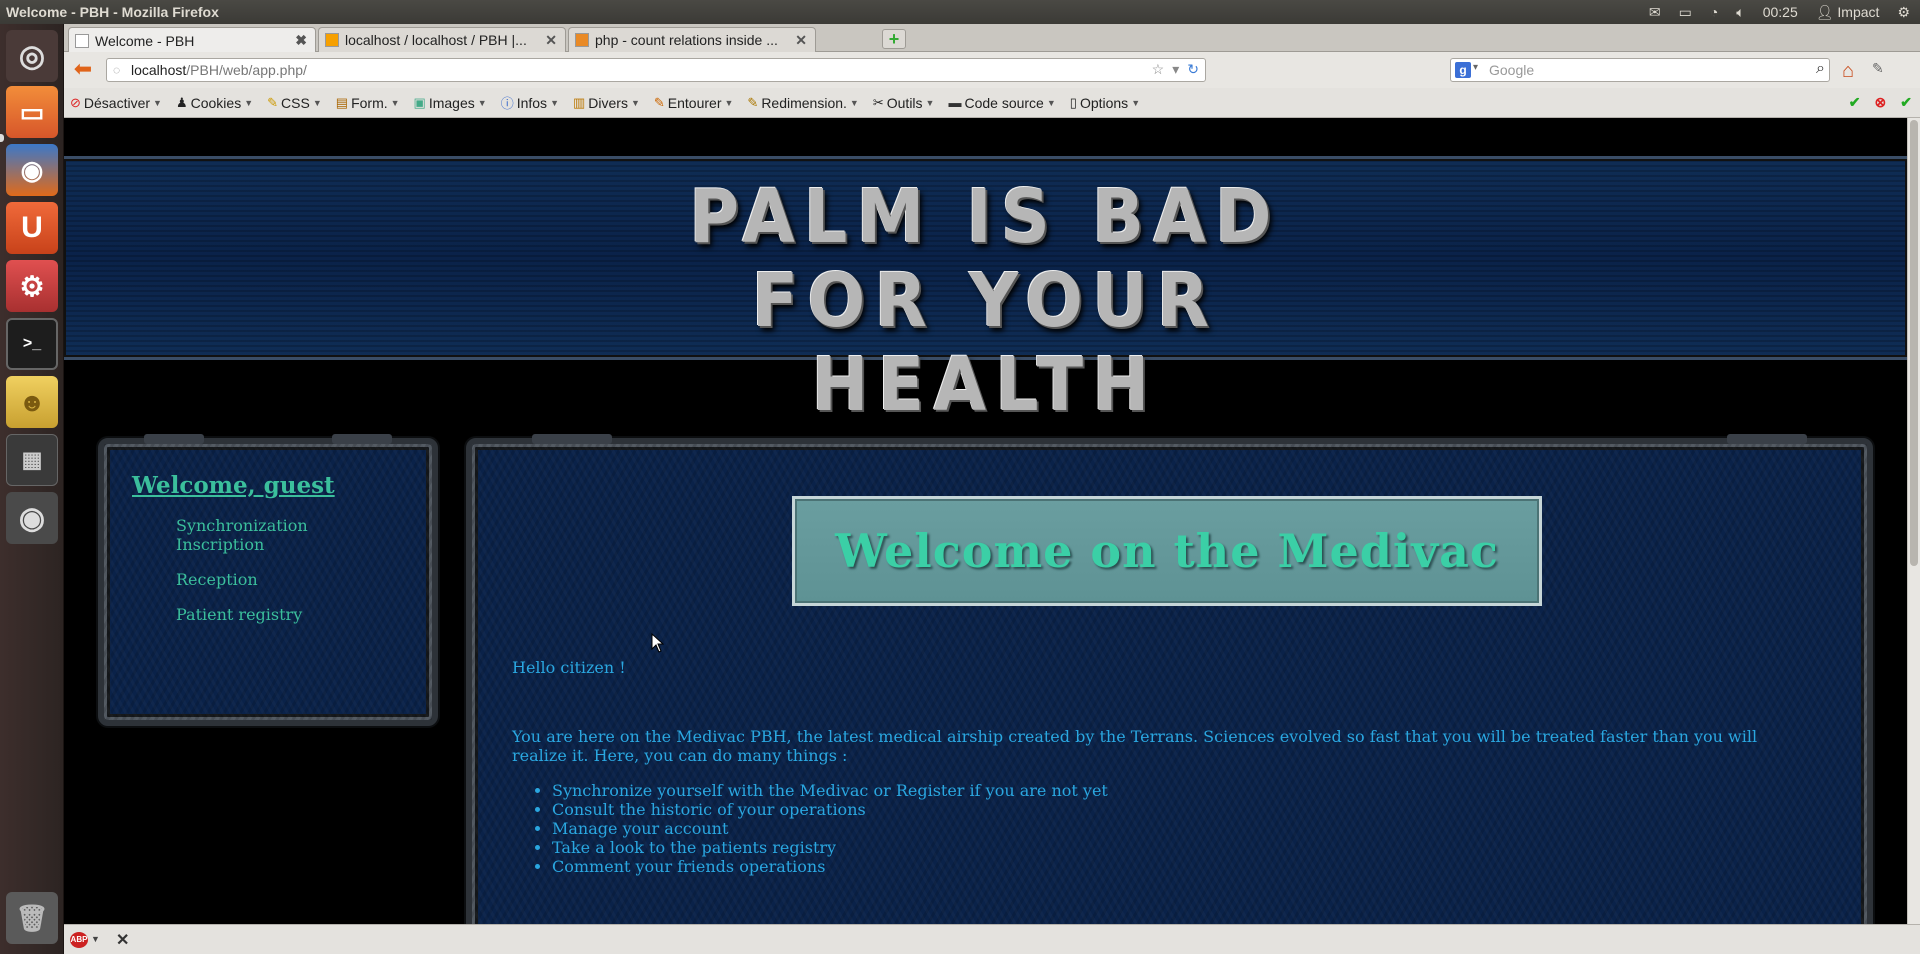 The image size is (1920, 954). I want to click on devbar-label: Outils, so click(904, 102).